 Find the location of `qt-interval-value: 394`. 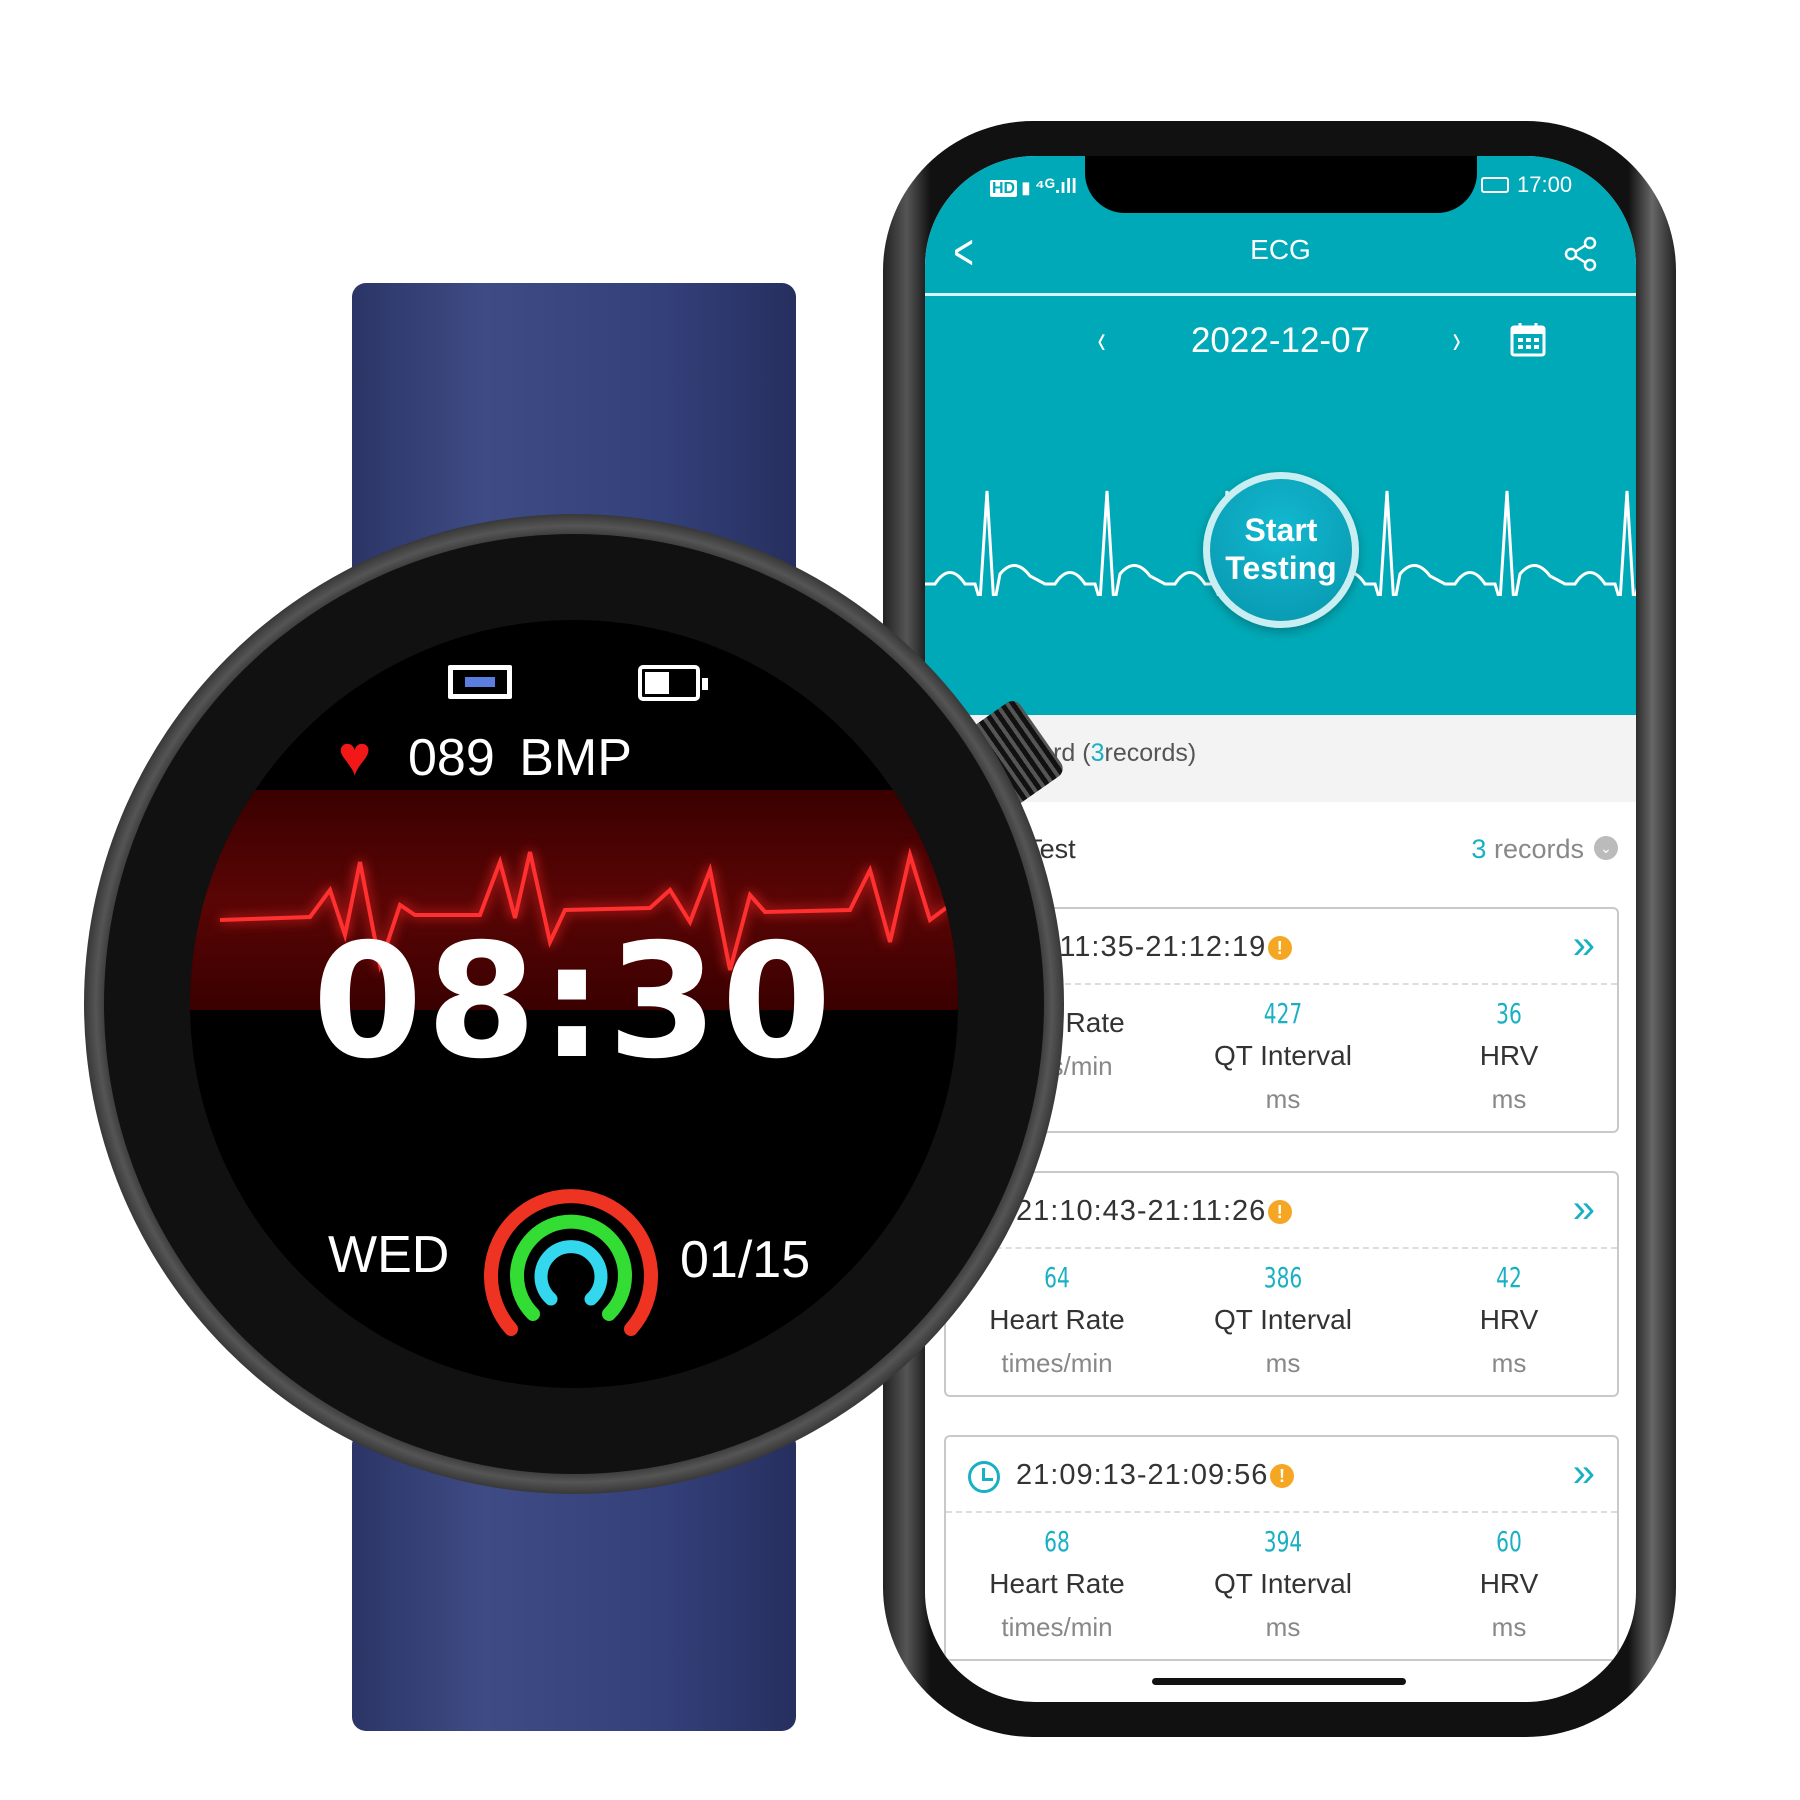

qt-interval-value: 394 is located at coordinates (1283, 1541).